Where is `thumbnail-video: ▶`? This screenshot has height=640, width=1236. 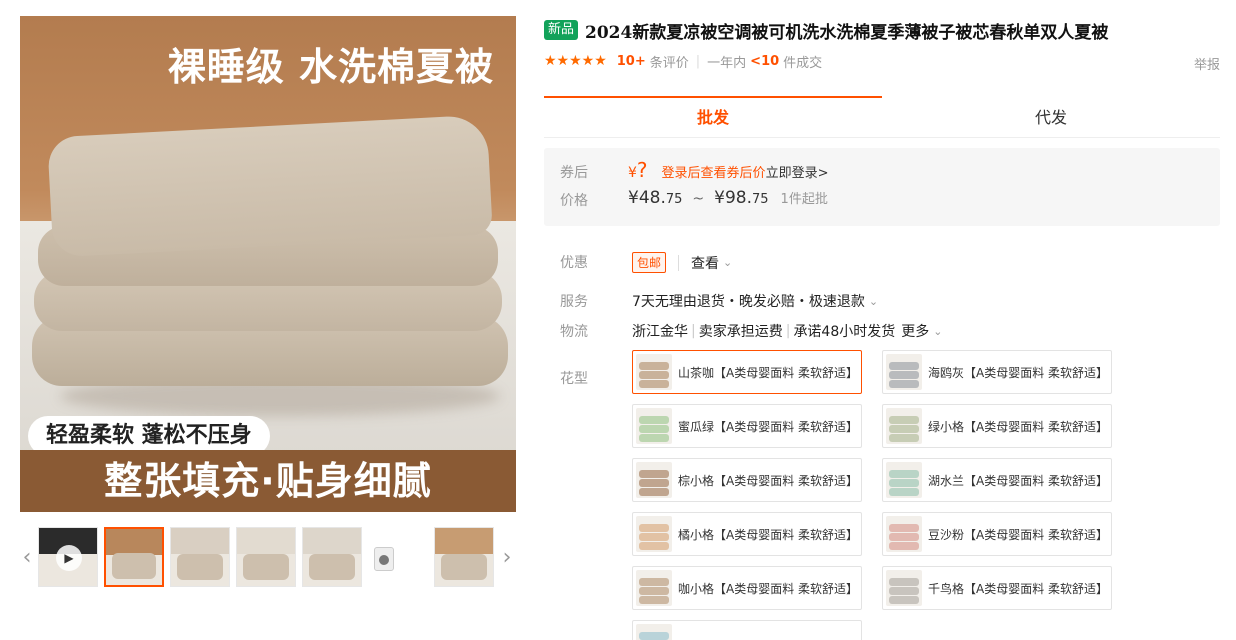
thumbnail-video: ▶ is located at coordinates (68, 557).